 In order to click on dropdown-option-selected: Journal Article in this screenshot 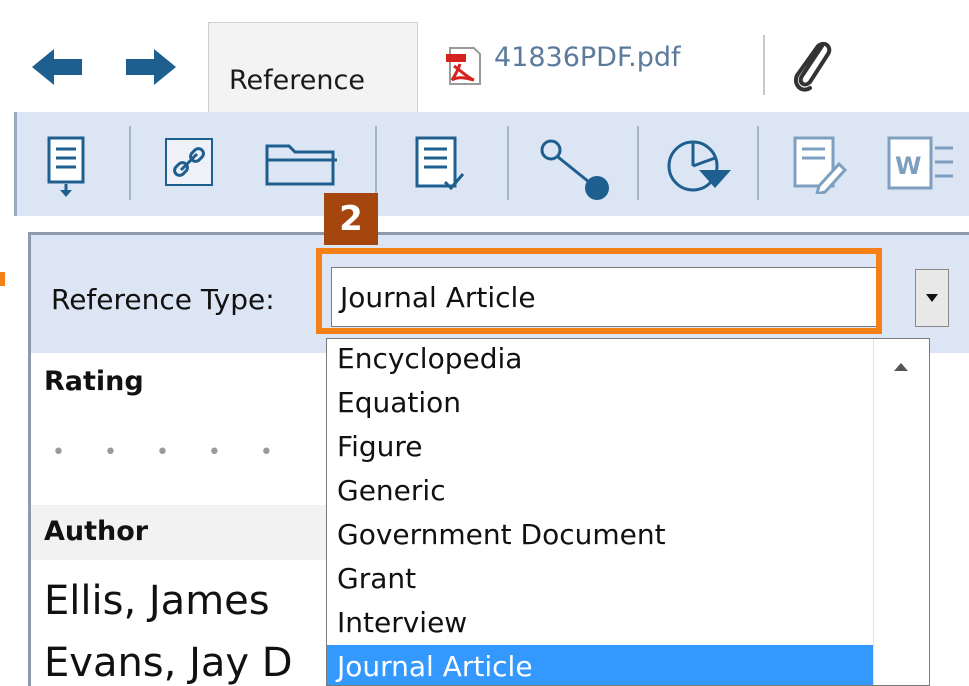, I will do `click(600, 665)`.